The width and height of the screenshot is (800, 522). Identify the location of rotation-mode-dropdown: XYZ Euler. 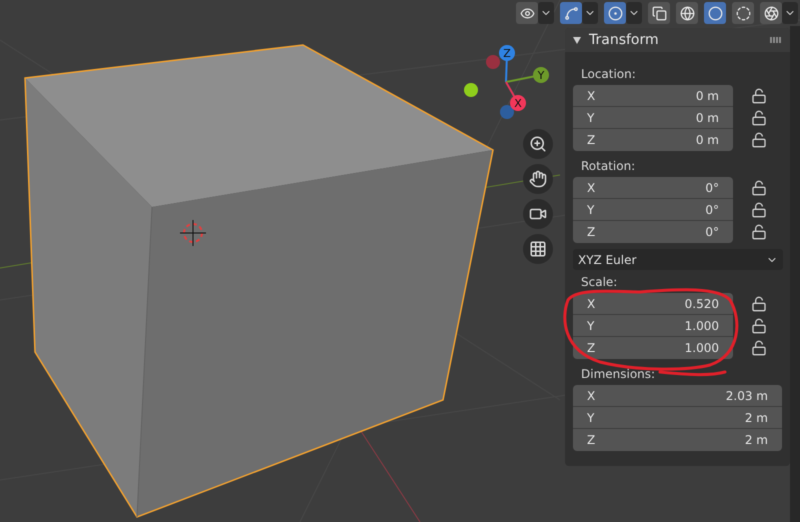
(678, 259).